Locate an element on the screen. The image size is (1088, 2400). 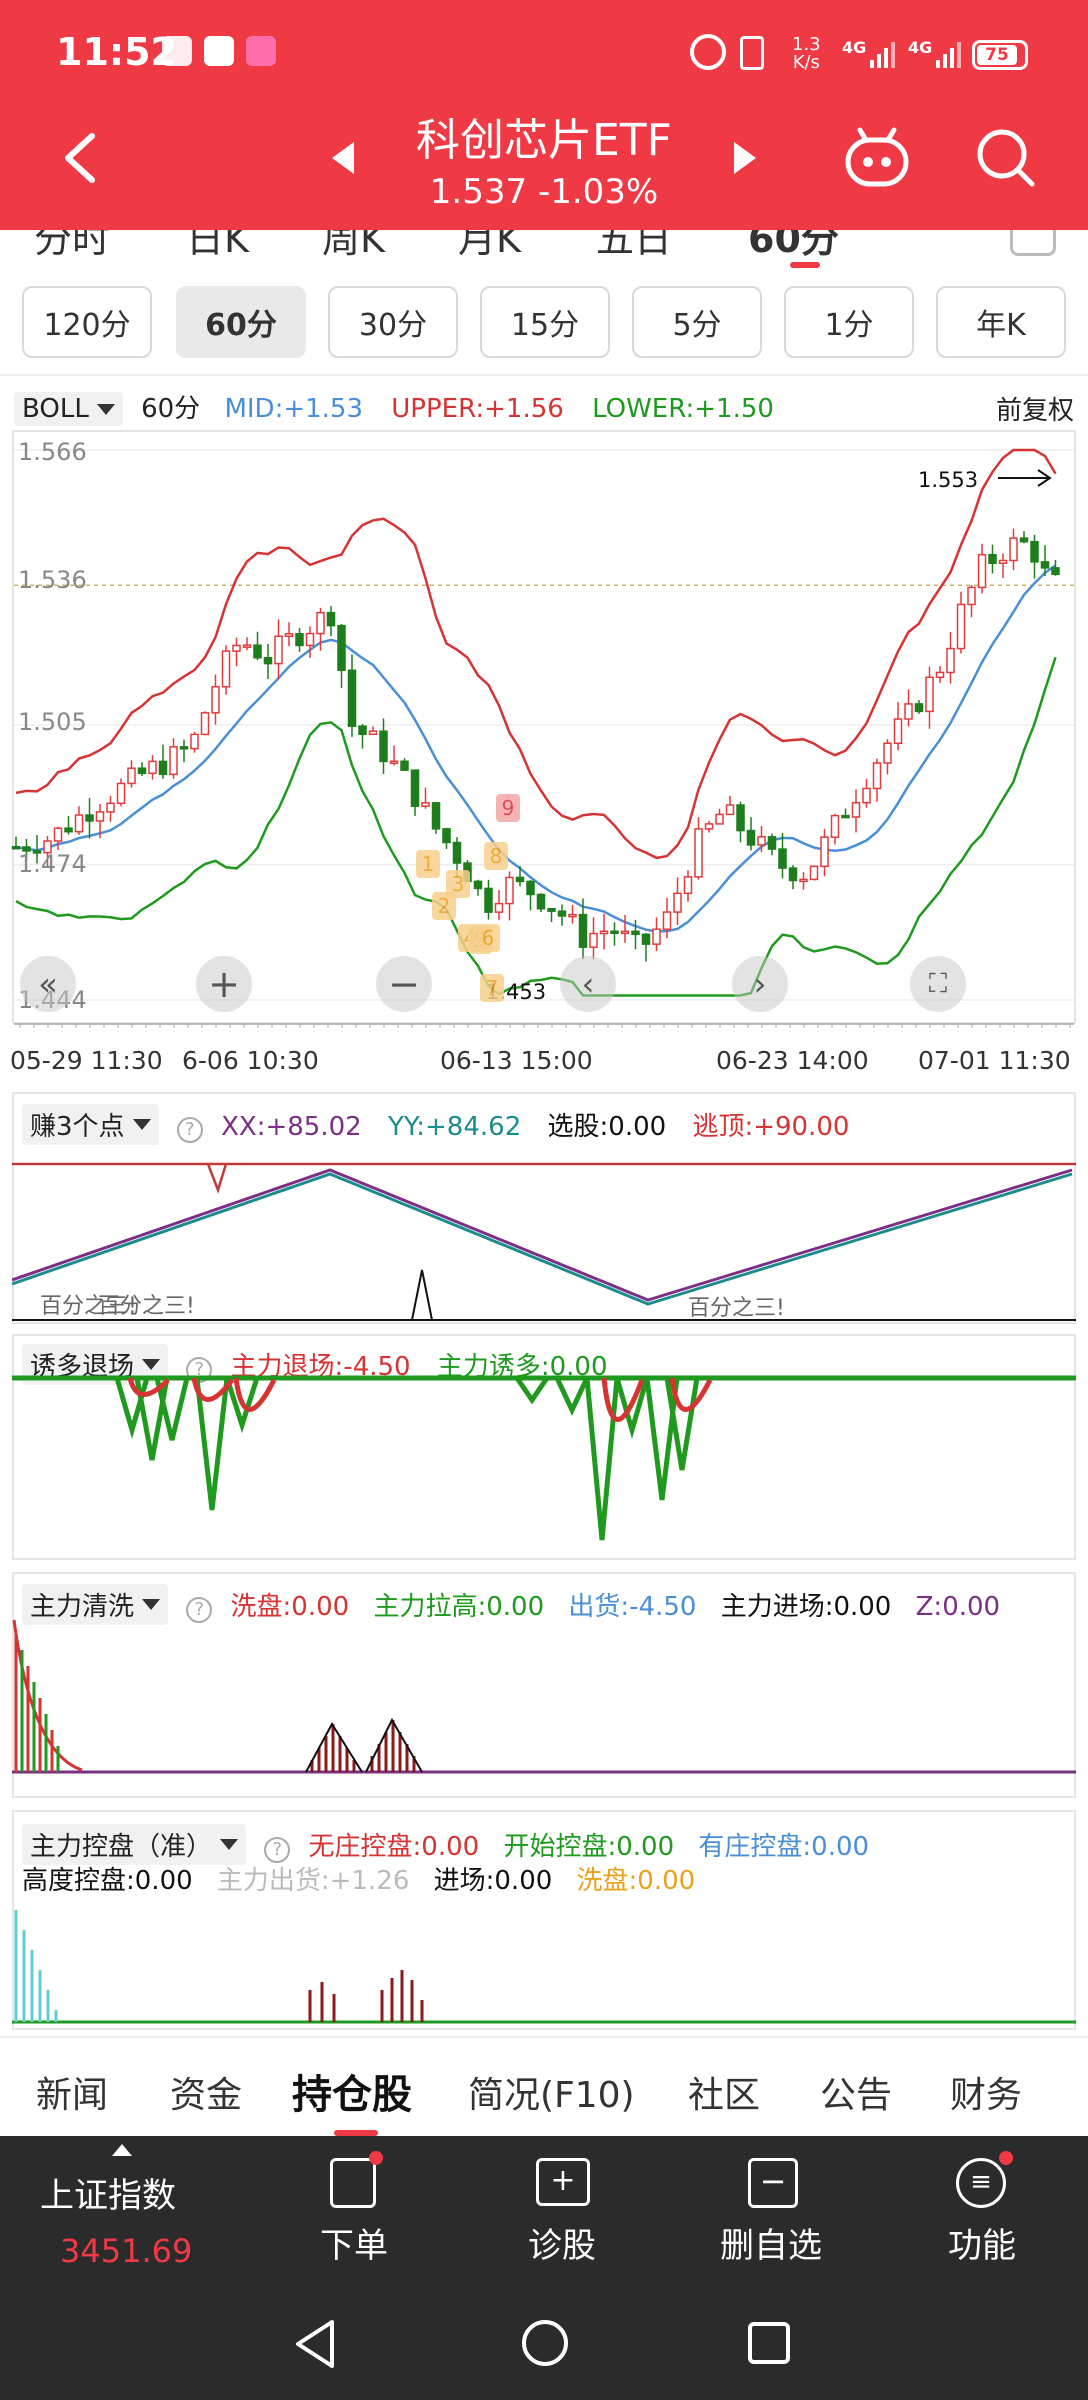
period-60min-button: 60分 is located at coordinates (241, 322).